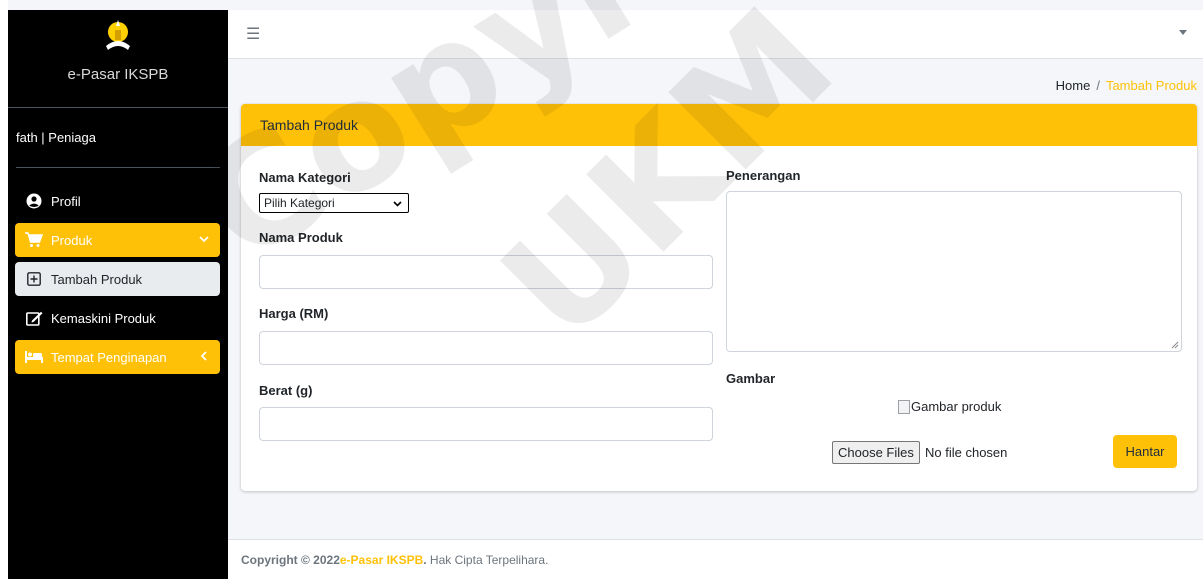 Image resolution: width=1203 pixels, height=579 pixels. I want to click on choose-files-button: Choose Files, so click(876, 452).